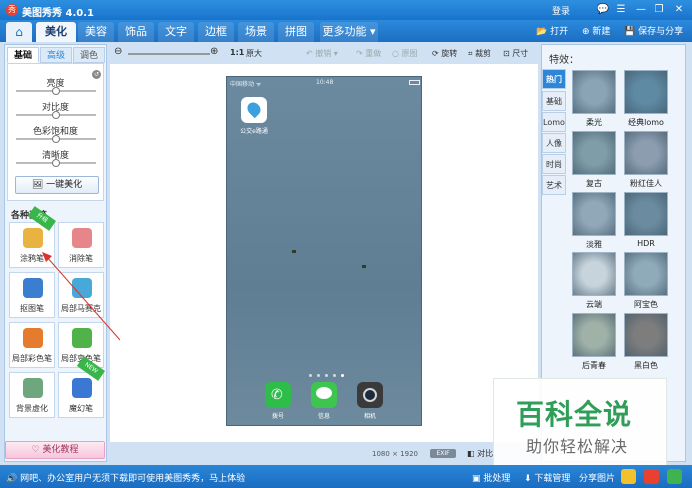 This screenshot has height=488, width=692. What do you see at coordinates (19, 32) in the screenshot?
I see `home-icon: ⌂` at bounding box center [19, 32].